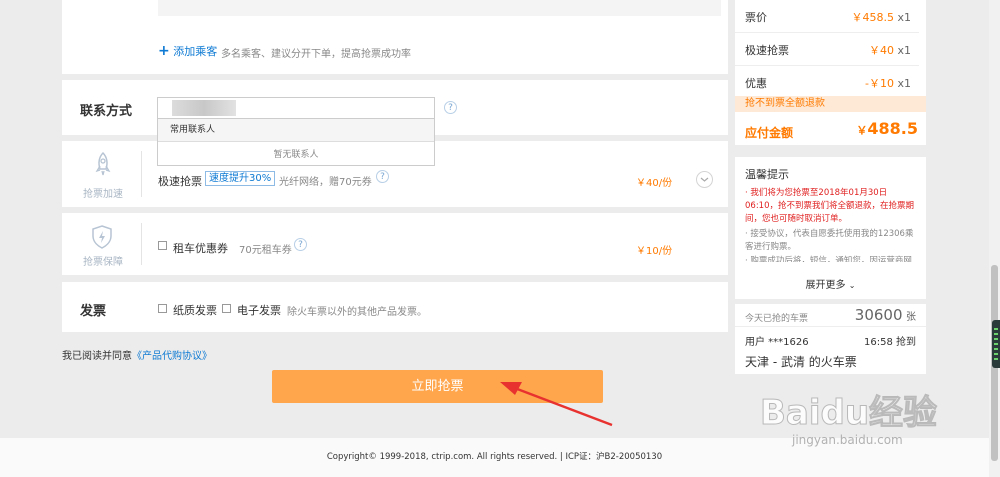 This screenshot has width=1000, height=477. I want to click on paper-invoice-checkbox, so click(162, 308).